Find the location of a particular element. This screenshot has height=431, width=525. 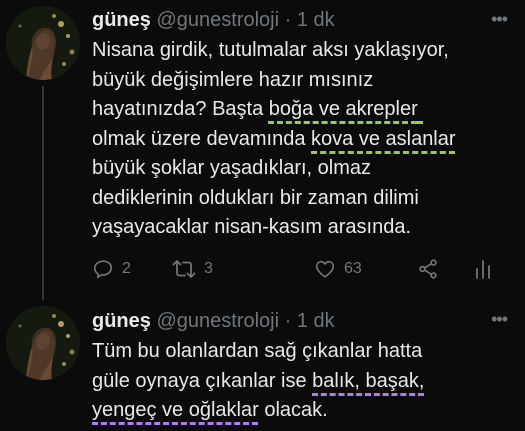

highlighted-text: kova ve aslanlar is located at coordinates (383, 138).